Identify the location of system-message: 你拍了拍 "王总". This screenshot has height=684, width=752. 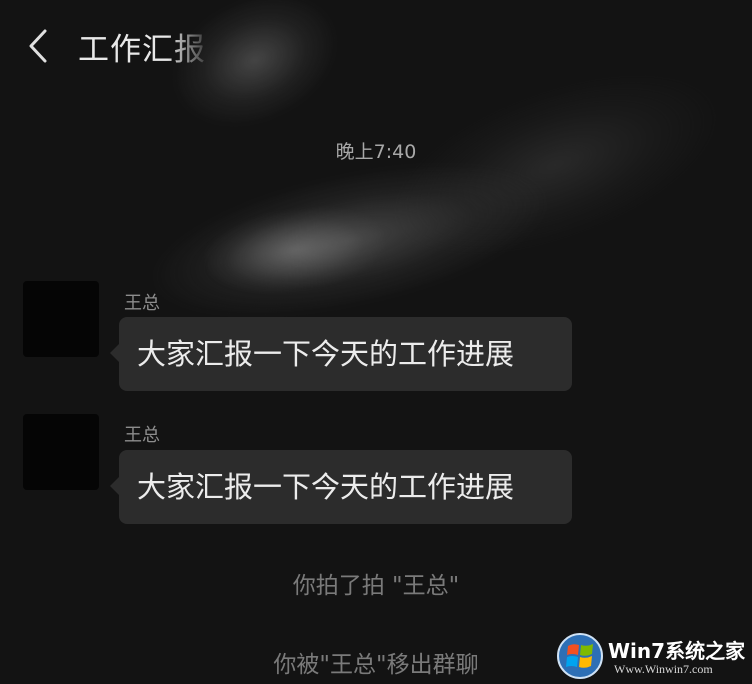
(376, 586).